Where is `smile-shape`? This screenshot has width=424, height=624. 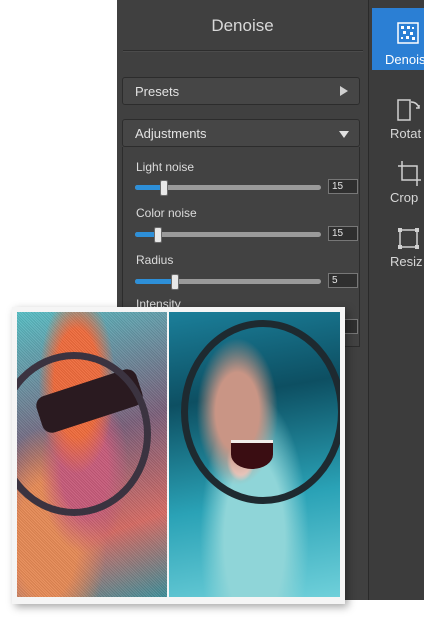 smile-shape is located at coordinates (252, 454).